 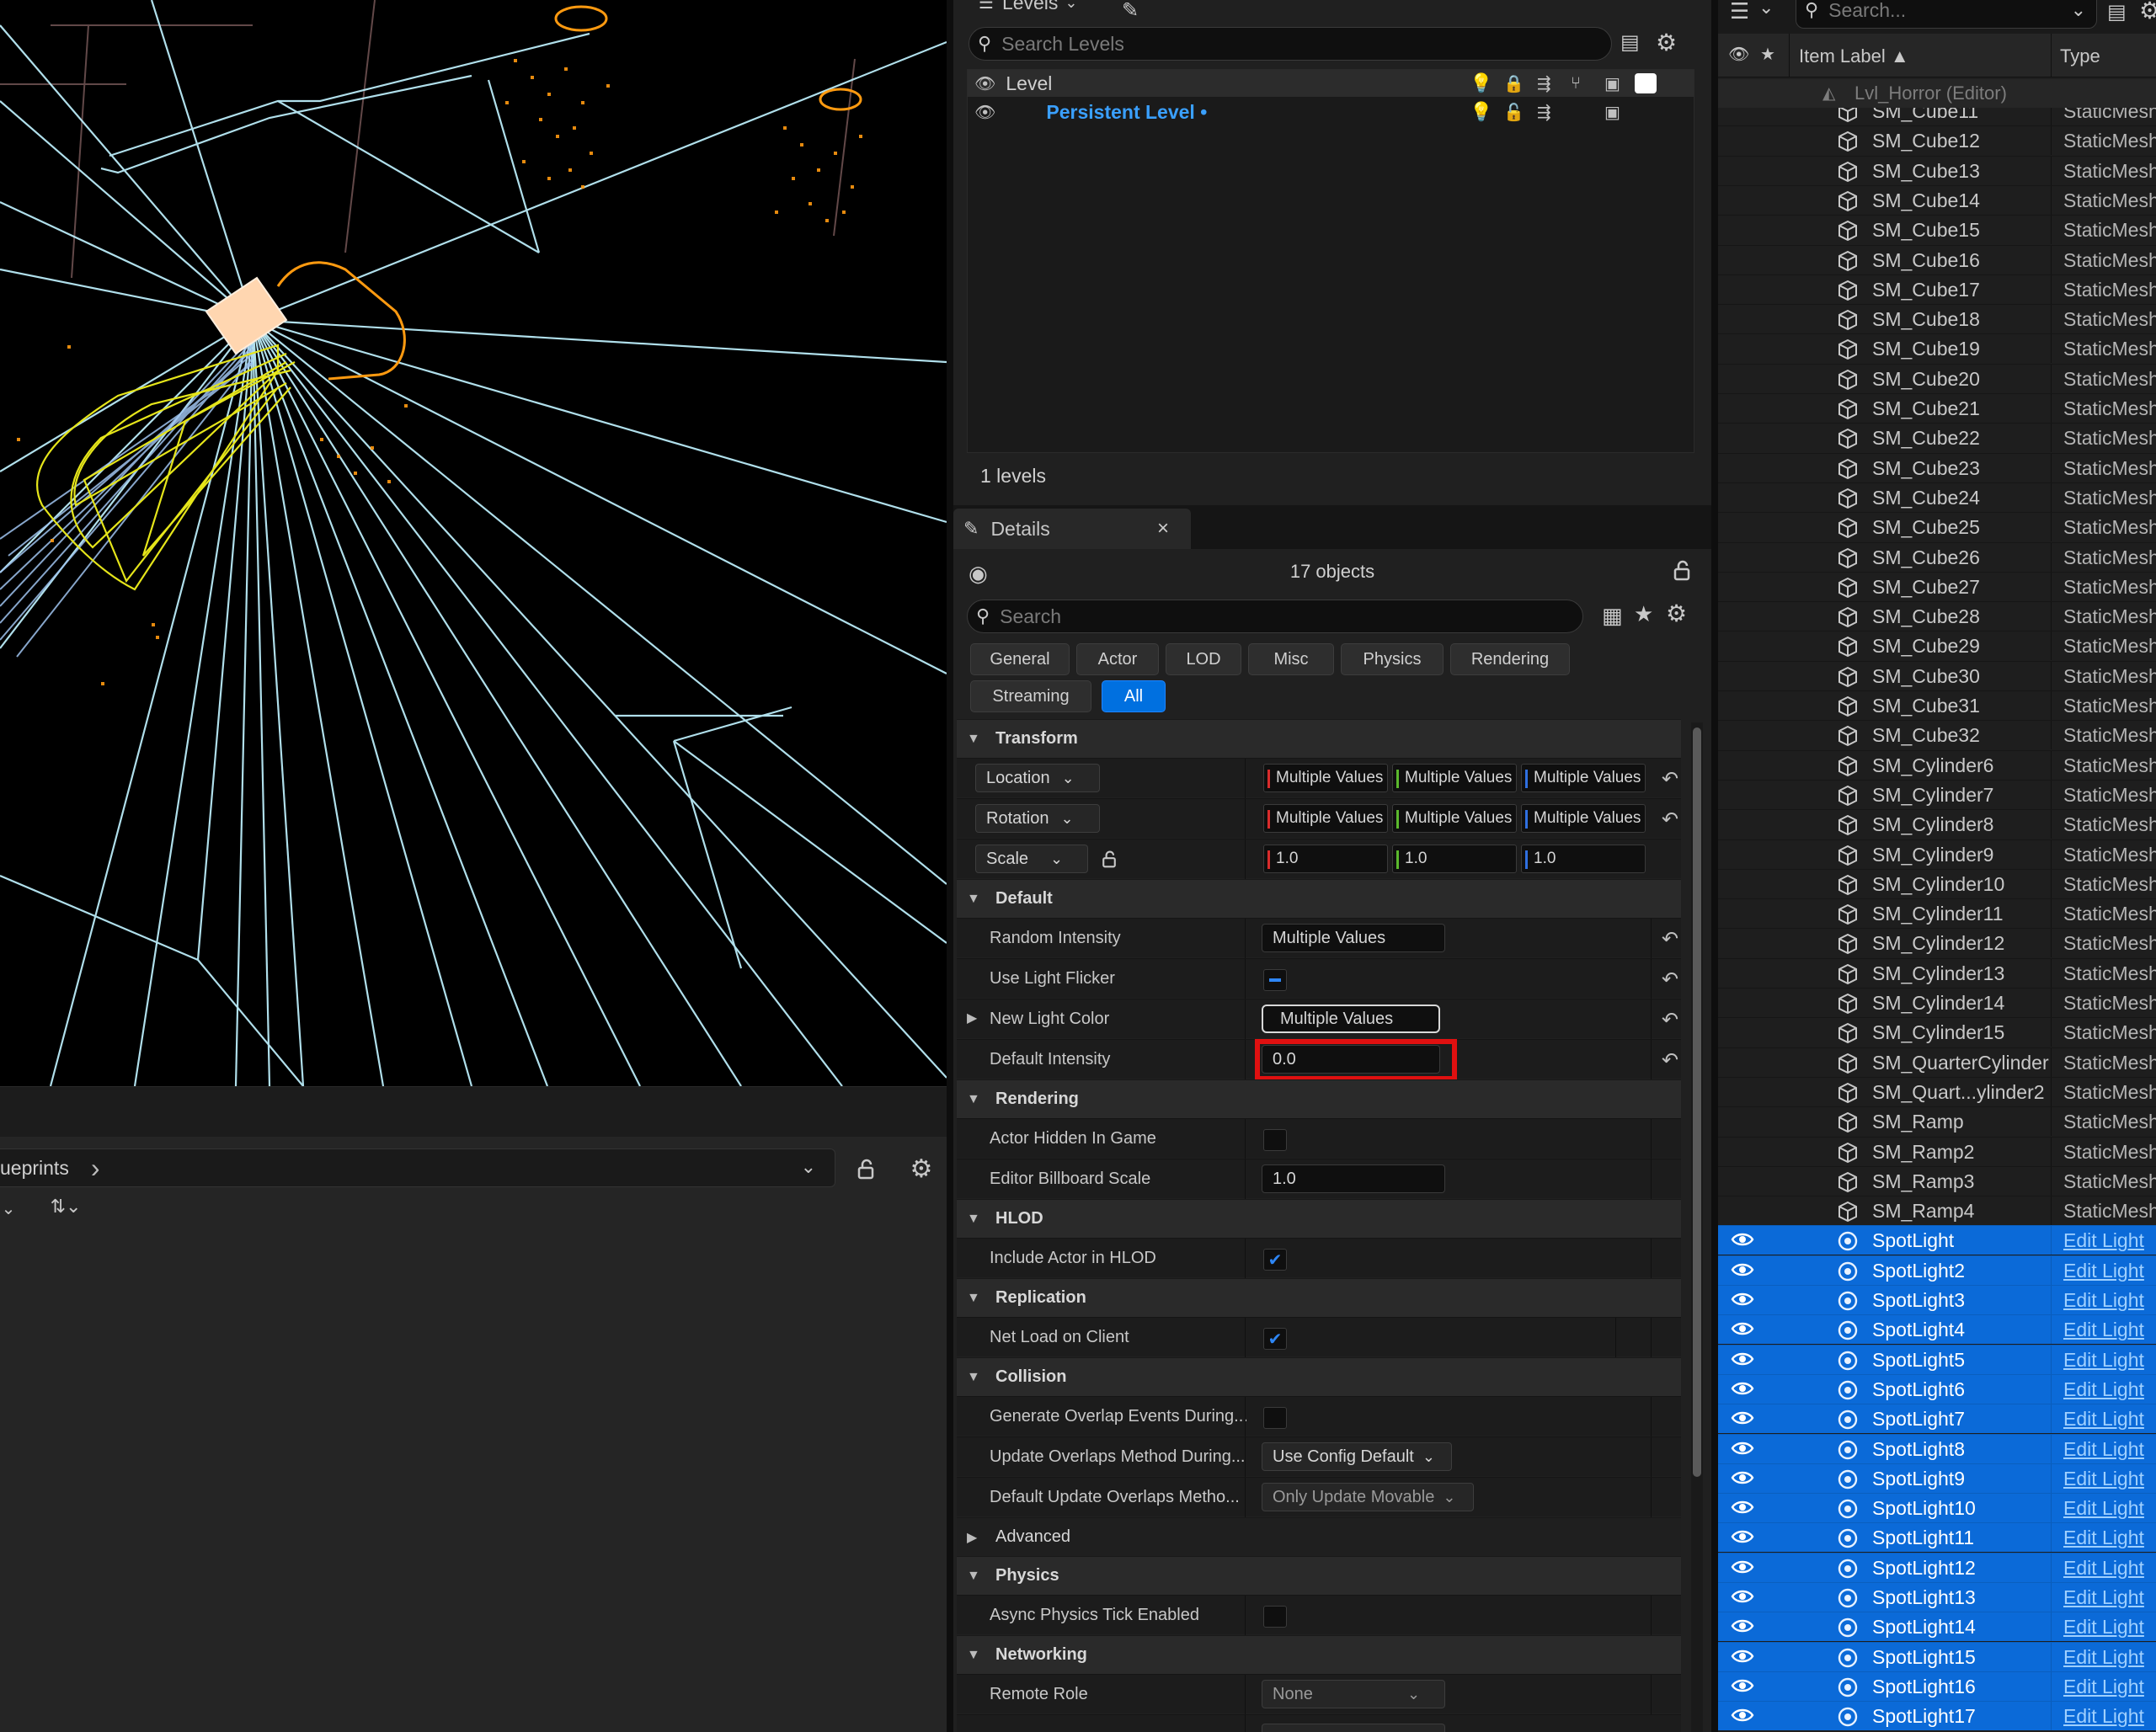 I want to click on section-advanced: ▶ Advanced, so click(x=1319, y=1536).